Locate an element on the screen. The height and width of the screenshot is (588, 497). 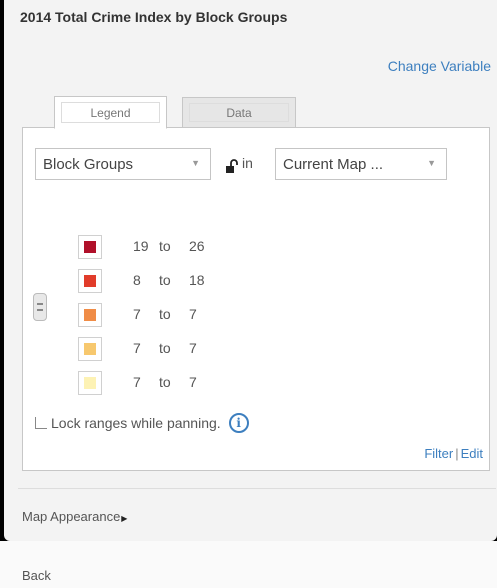
tab-legend-label: Legend is located at coordinates (110, 112).